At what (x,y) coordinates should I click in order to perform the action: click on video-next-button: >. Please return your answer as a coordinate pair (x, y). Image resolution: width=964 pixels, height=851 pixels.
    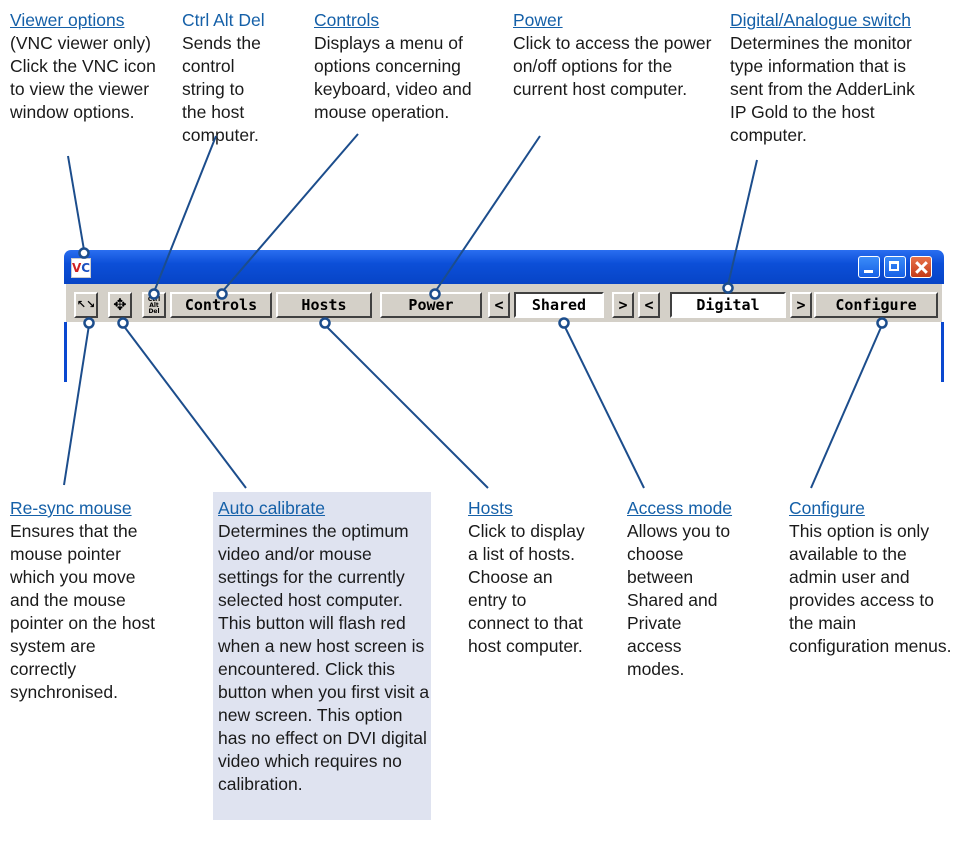
    Looking at the image, I should click on (801, 305).